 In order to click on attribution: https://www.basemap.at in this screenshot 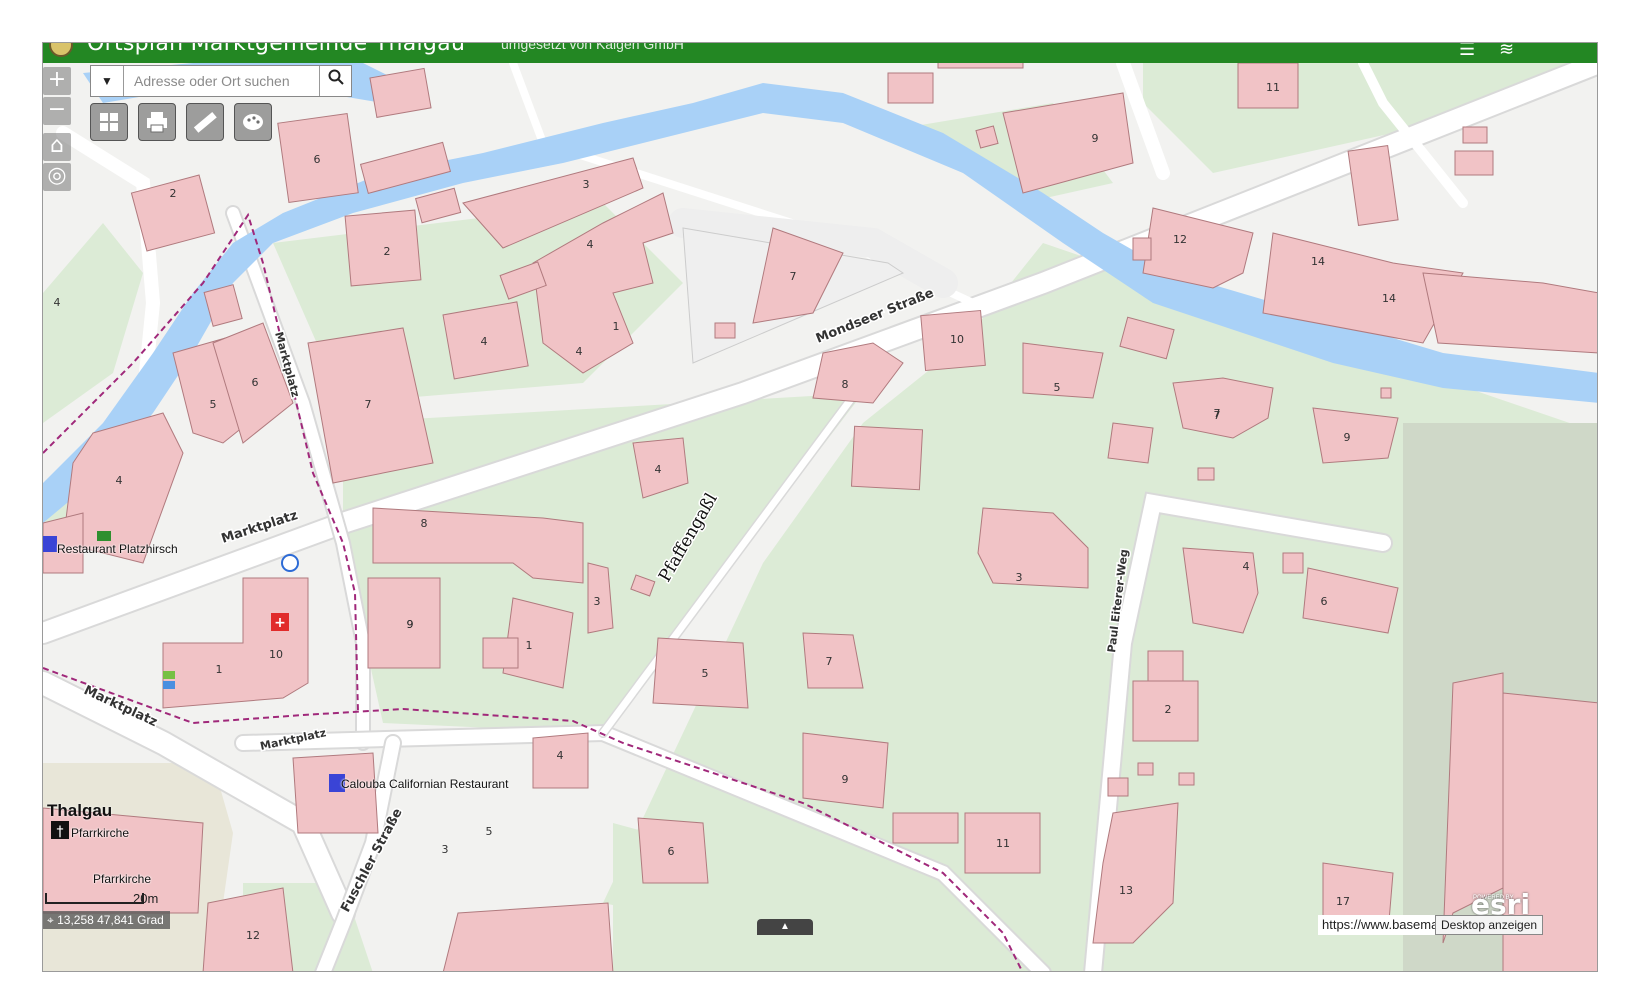, I will do `click(1381, 925)`.